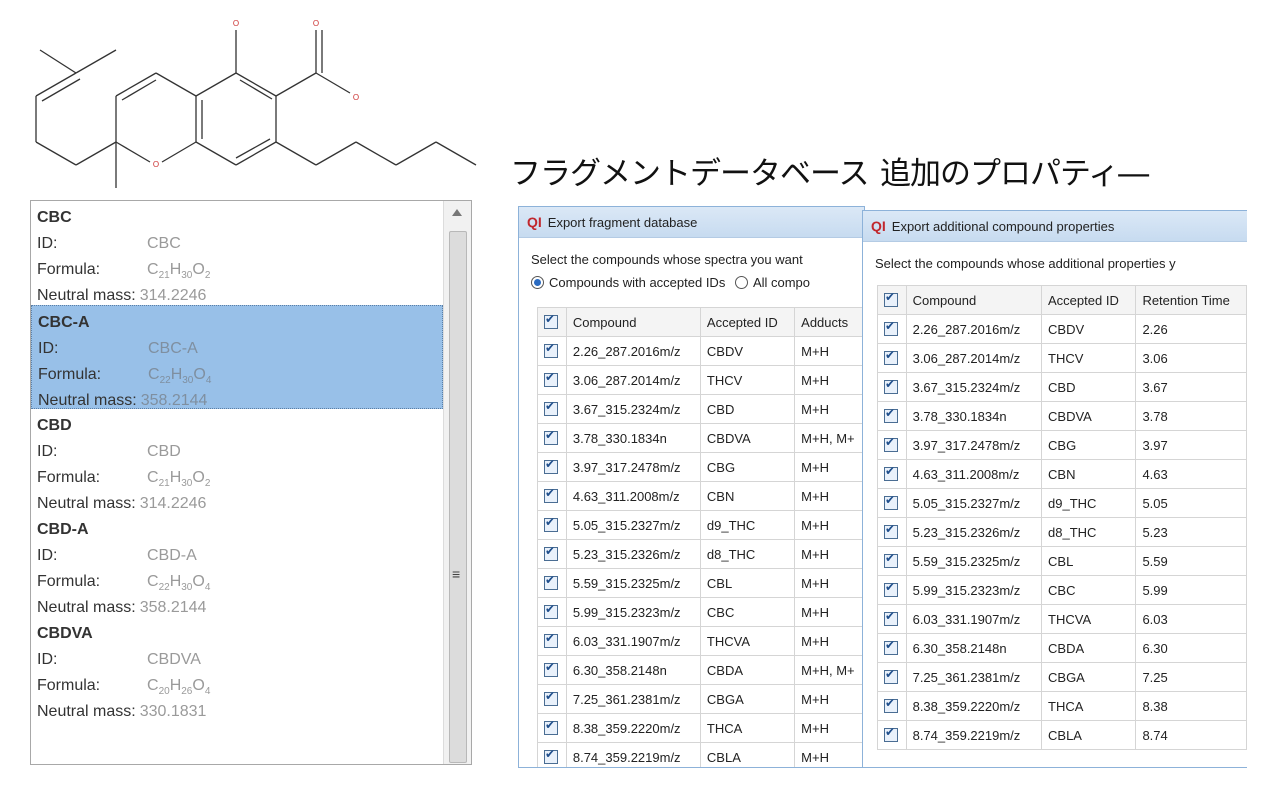 Image resolution: width=1280 pixels, height=795 pixels. What do you see at coordinates (700, 409) in the screenshot?
I see `table-row: 3.67_315.2324m/zCBDM+H` at bounding box center [700, 409].